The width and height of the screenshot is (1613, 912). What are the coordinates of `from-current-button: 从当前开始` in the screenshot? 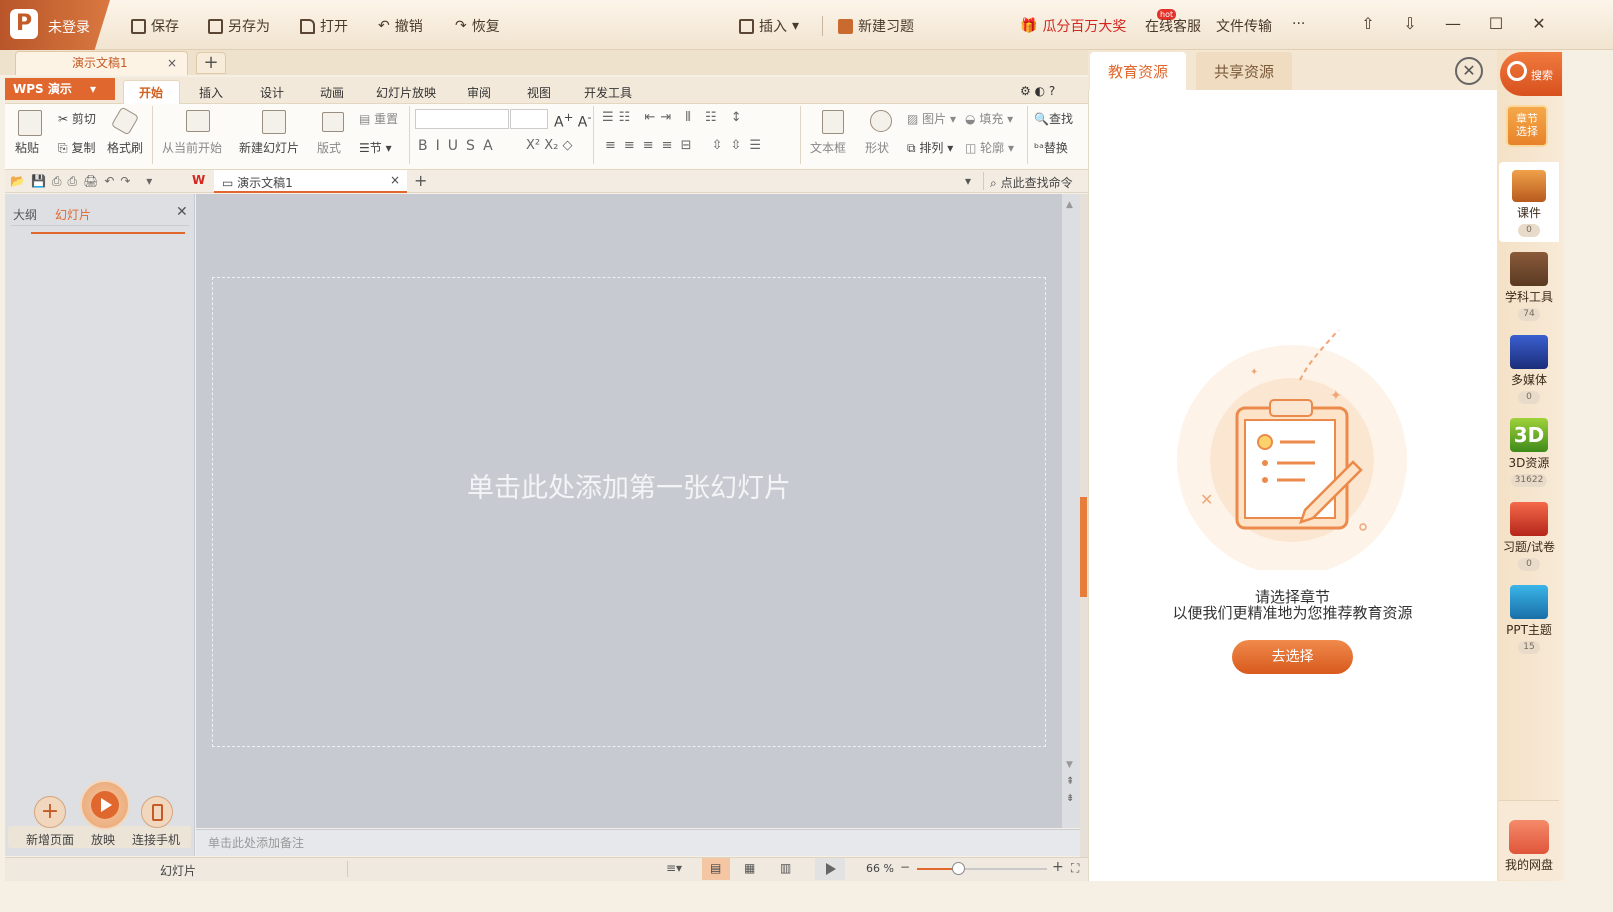 It's located at (192, 147).